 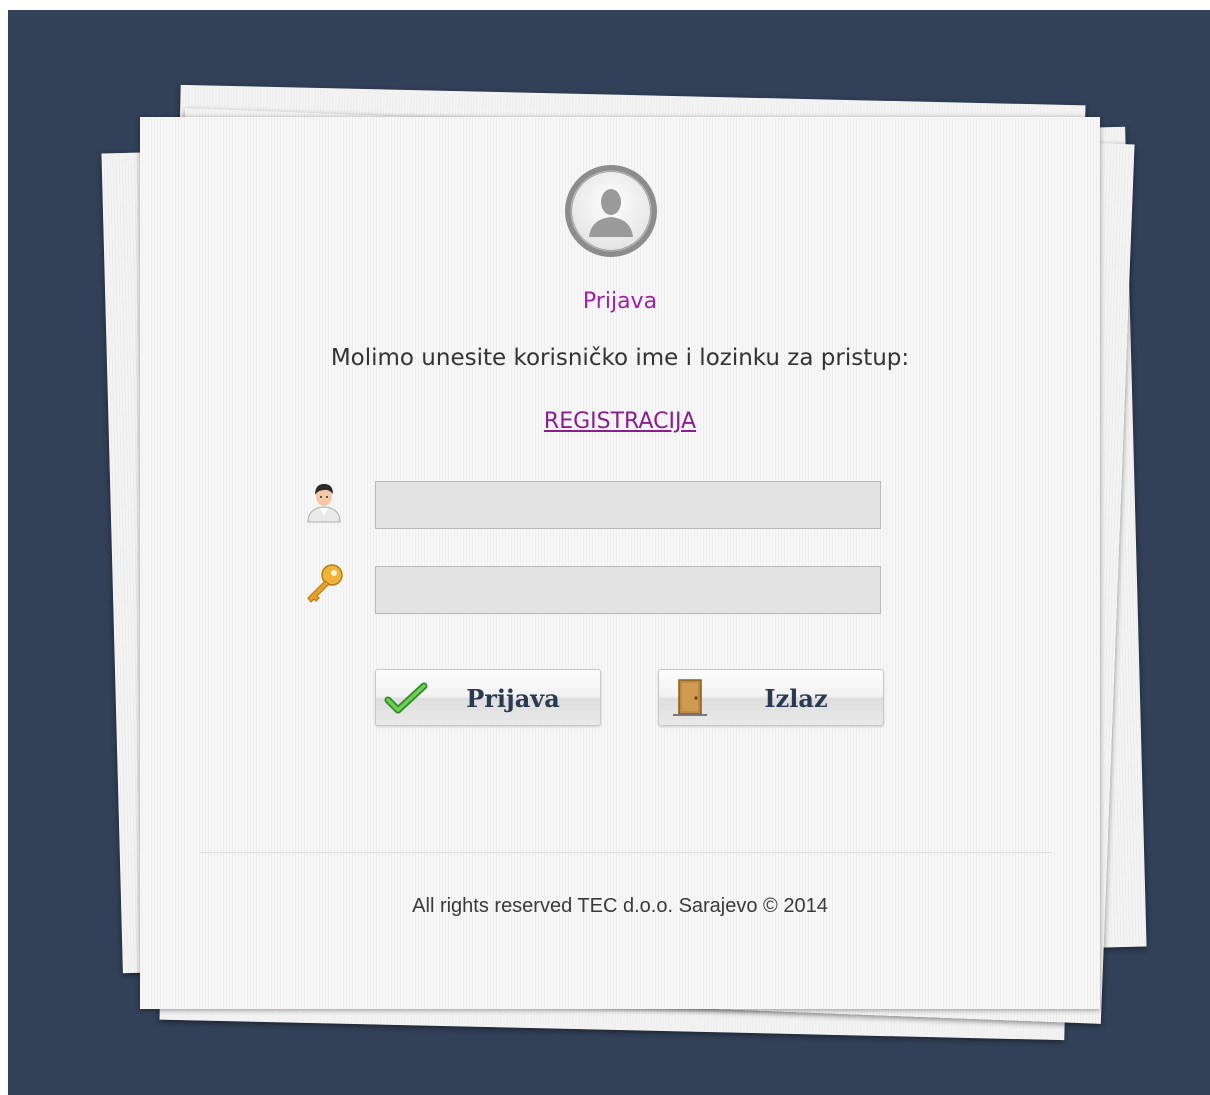 I want to click on divider, so click(x=626, y=852).